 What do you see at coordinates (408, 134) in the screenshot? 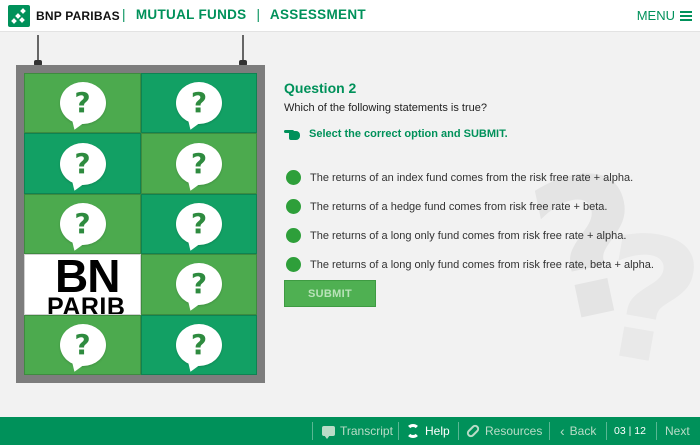
I see `instruction-text: Select the correct option and SUBMIT.` at bounding box center [408, 134].